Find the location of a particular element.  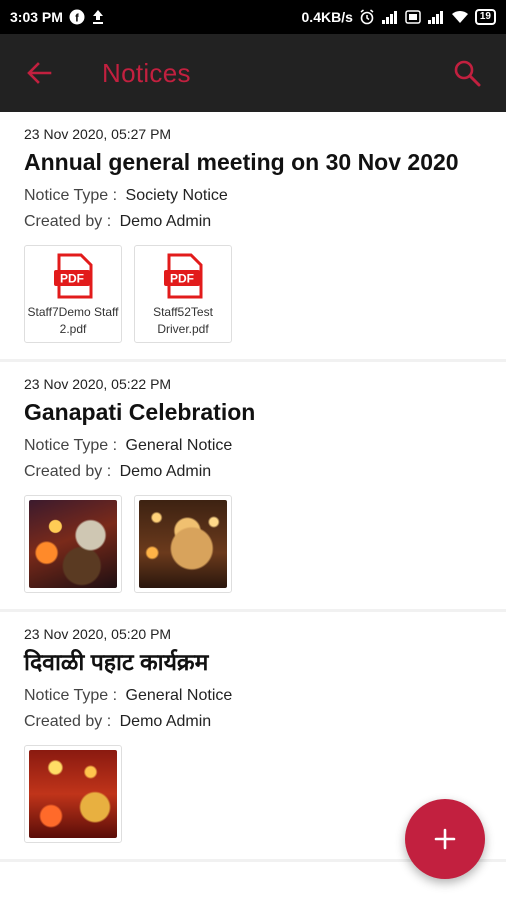

status-left: 3:03 PM f is located at coordinates (57, 17).